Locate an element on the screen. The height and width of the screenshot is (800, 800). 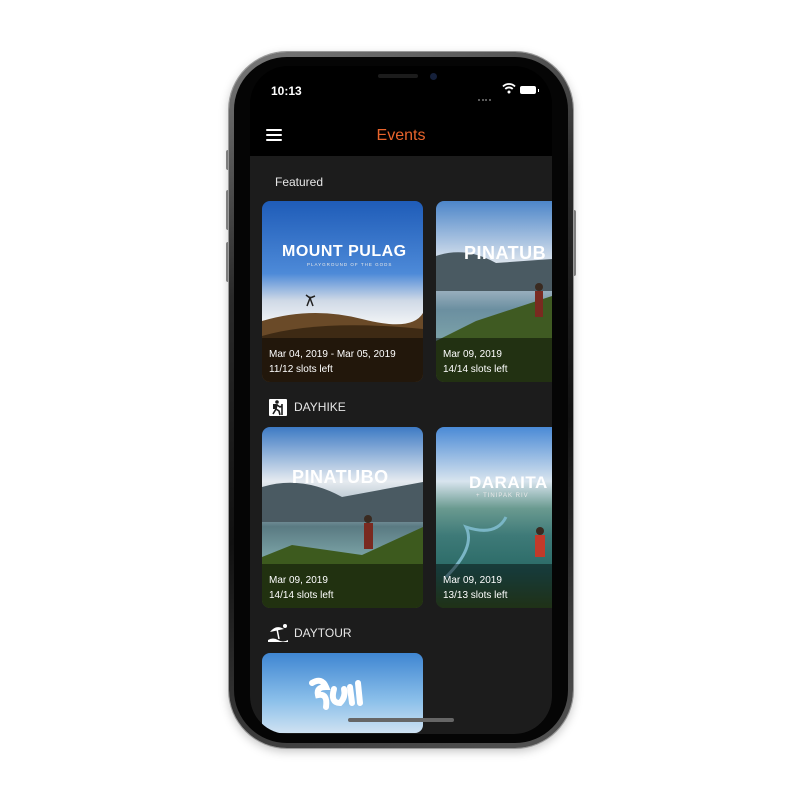
section-title-featured: Featured is located at coordinates (299, 182).